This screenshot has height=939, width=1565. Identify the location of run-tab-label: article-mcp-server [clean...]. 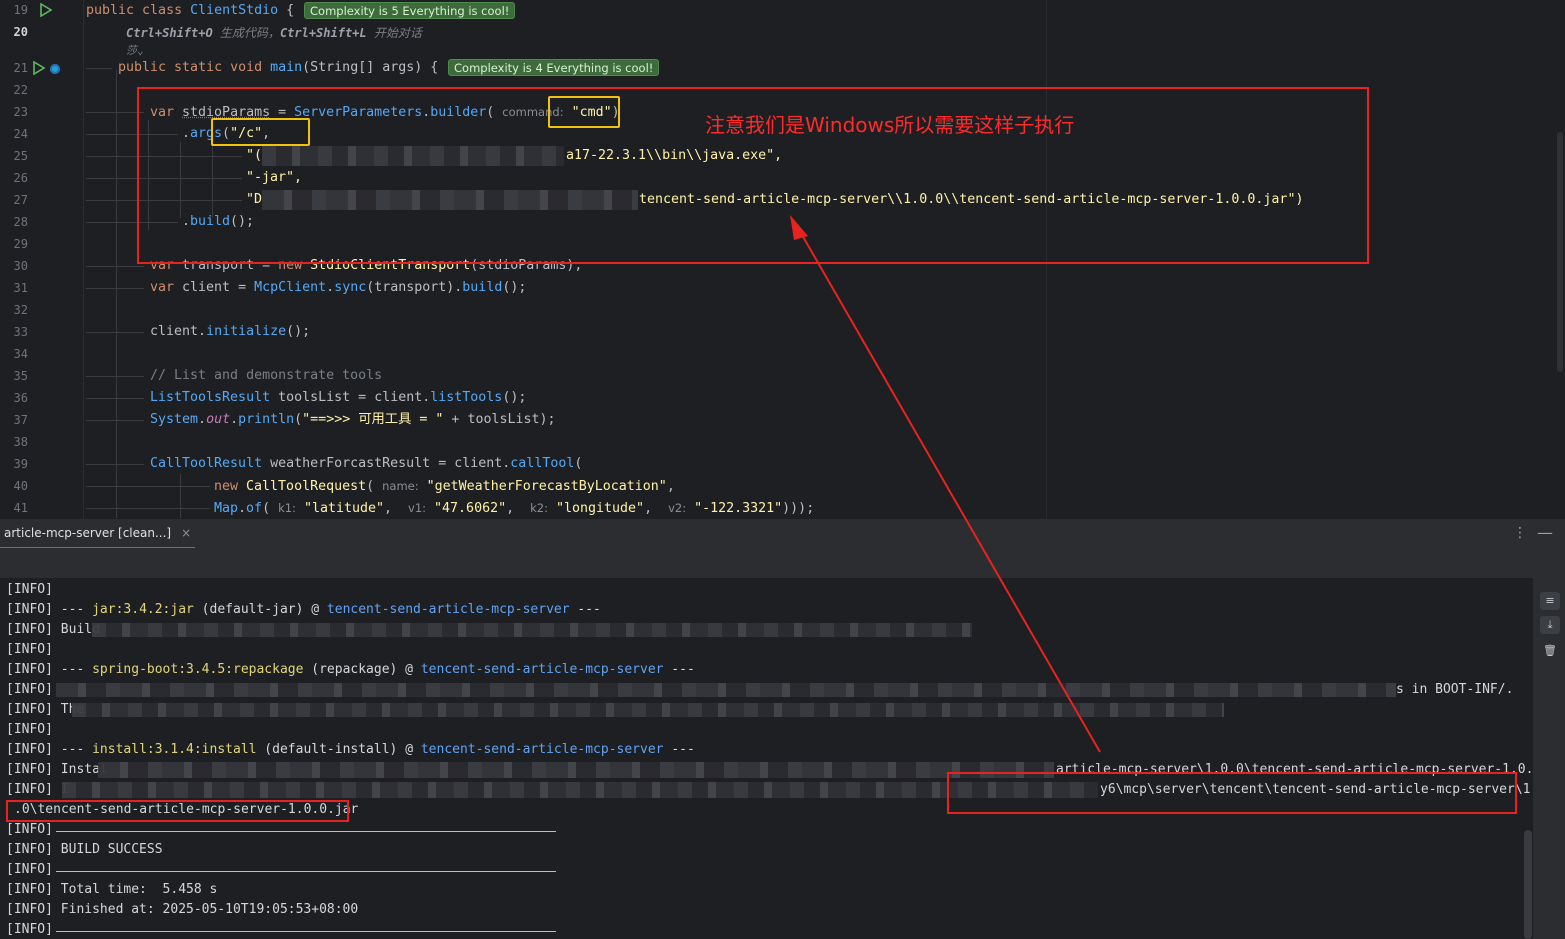
(88, 533).